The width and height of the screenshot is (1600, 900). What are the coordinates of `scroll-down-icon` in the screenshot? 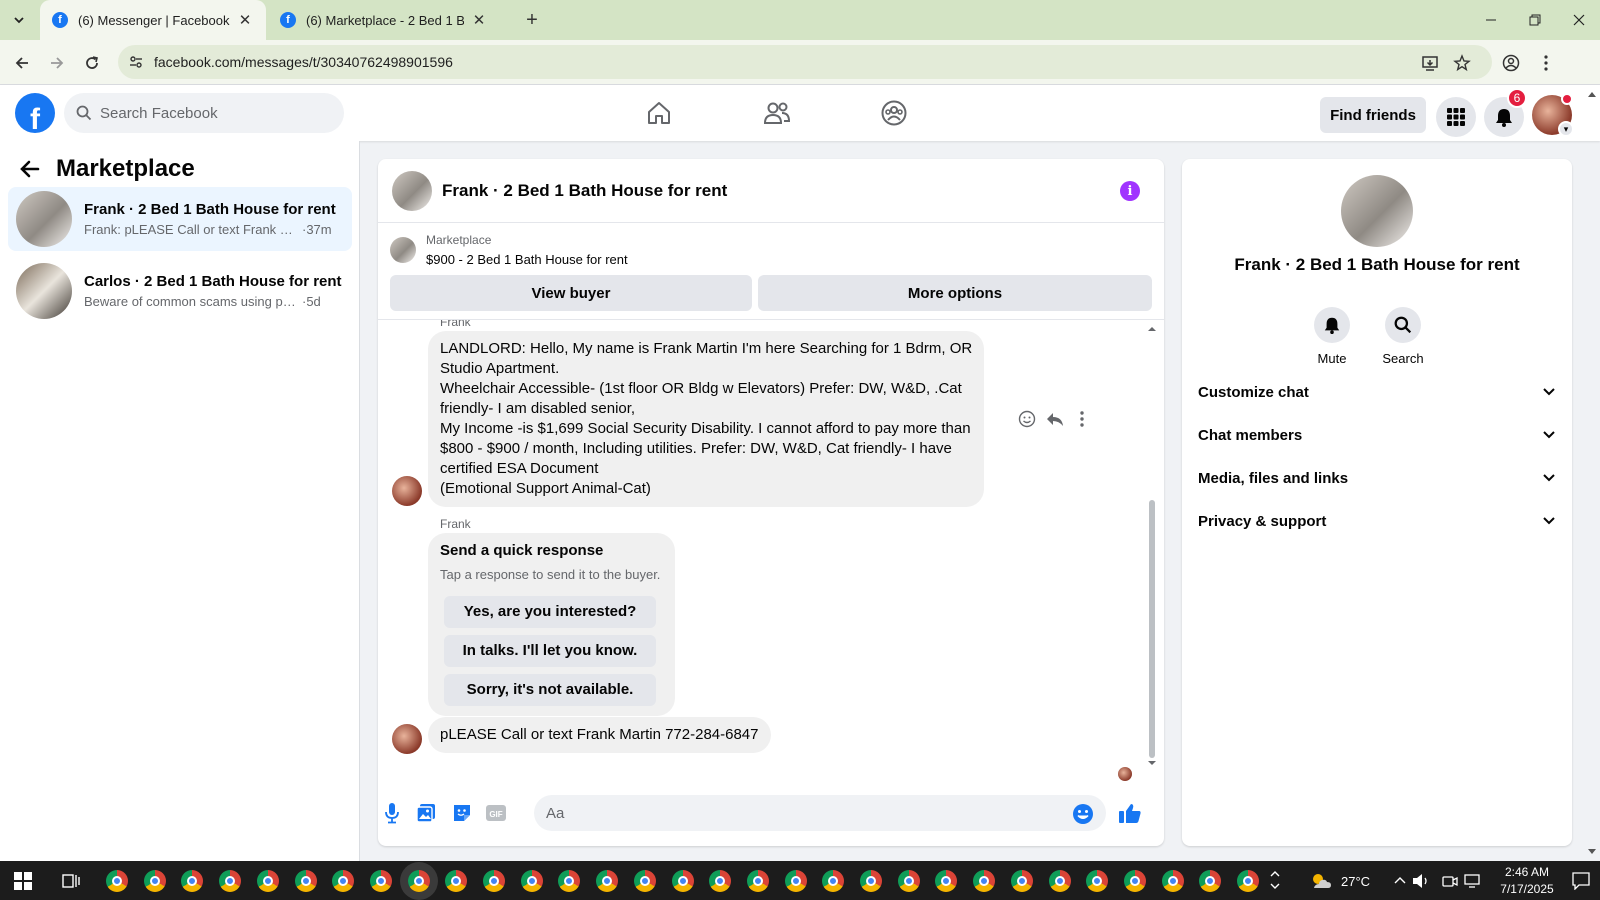 It's located at (1152, 764).